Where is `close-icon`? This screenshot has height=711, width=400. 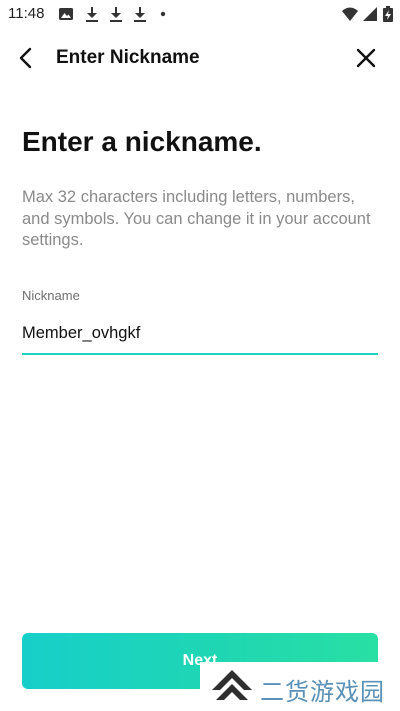 close-icon is located at coordinates (366, 58).